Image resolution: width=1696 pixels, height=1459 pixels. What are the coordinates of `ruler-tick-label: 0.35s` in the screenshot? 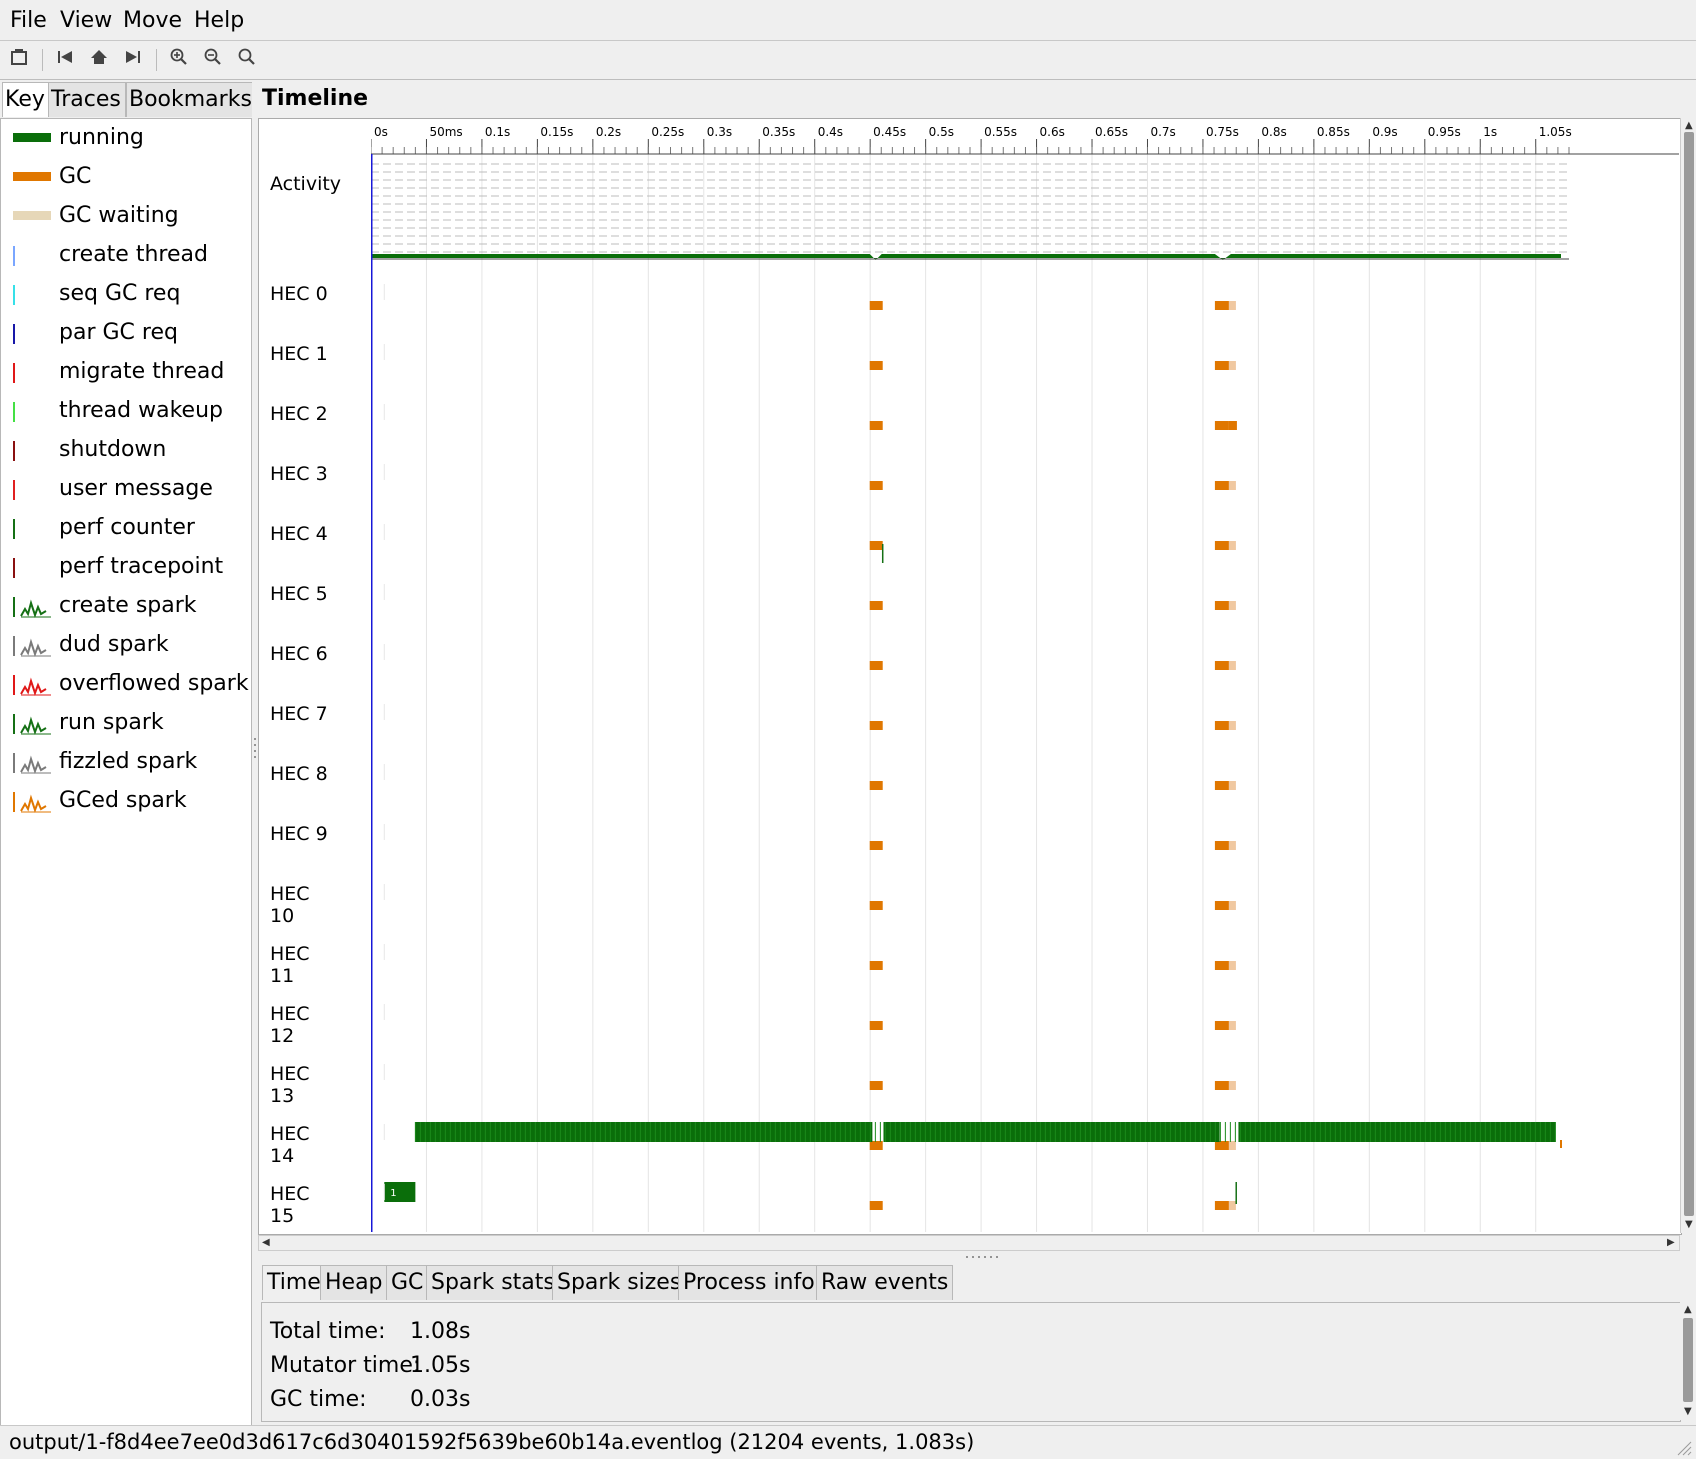 It's located at (778, 132).